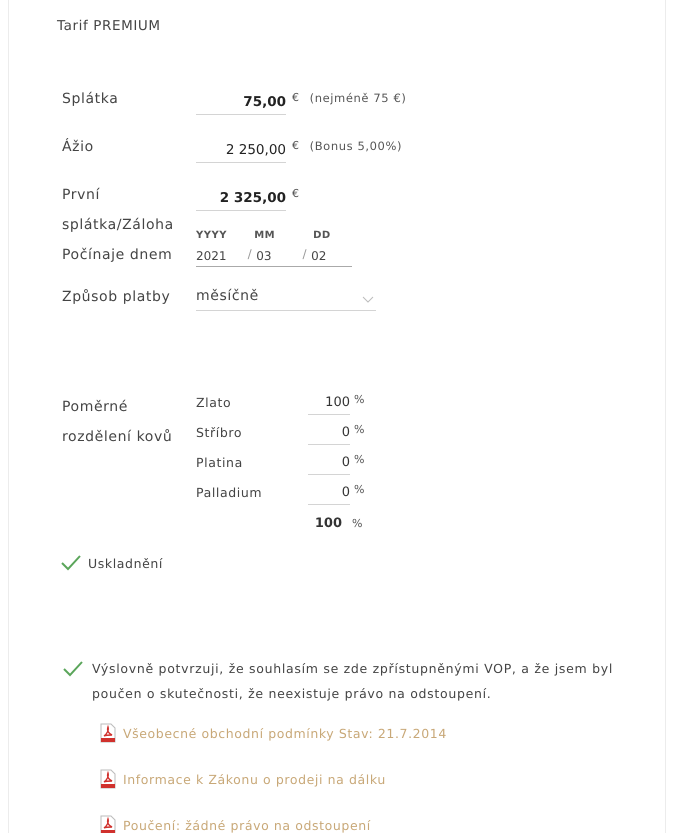 The height and width of the screenshot is (833, 680). What do you see at coordinates (220, 433) in the screenshot?
I see `metal-name: Stříbro` at bounding box center [220, 433].